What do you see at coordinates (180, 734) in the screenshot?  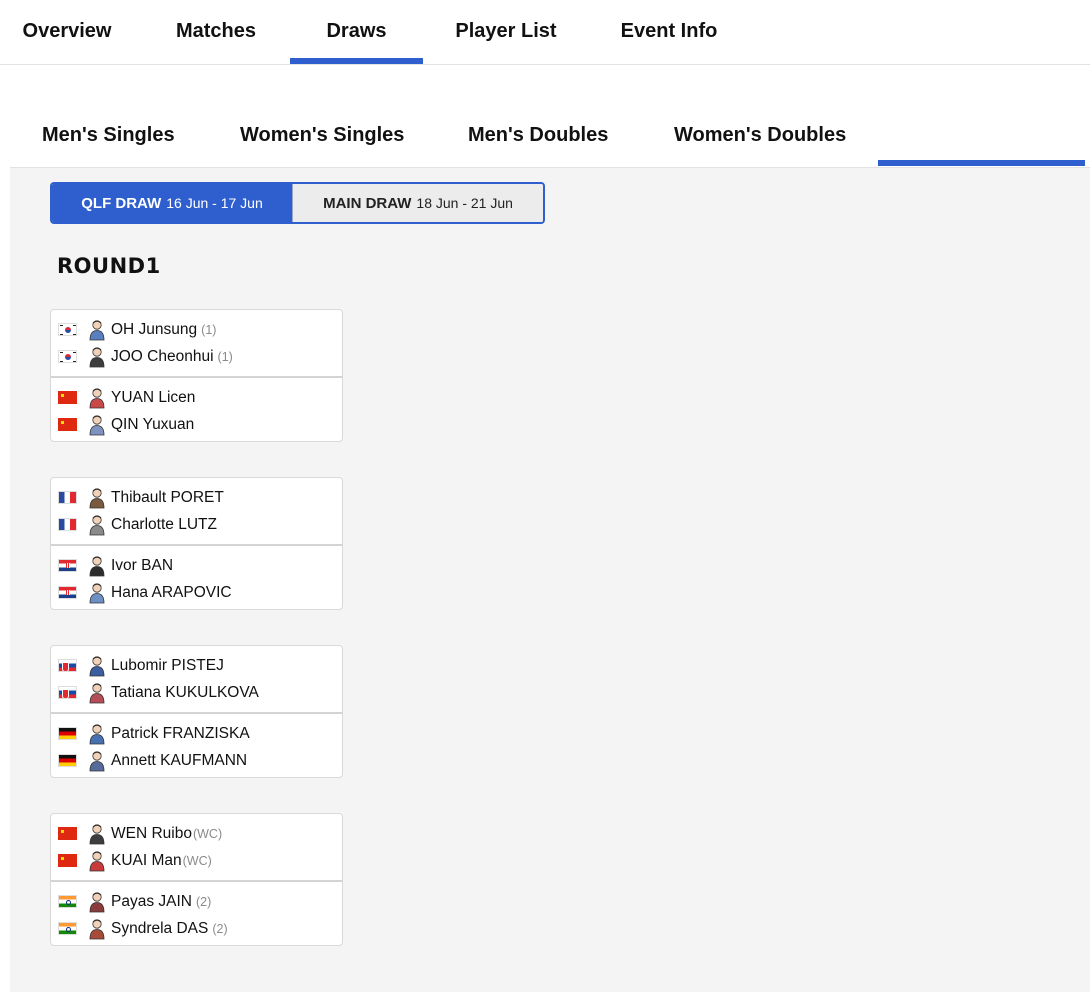 I see `player-name: Patrick FRANZISKA` at bounding box center [180, 734].